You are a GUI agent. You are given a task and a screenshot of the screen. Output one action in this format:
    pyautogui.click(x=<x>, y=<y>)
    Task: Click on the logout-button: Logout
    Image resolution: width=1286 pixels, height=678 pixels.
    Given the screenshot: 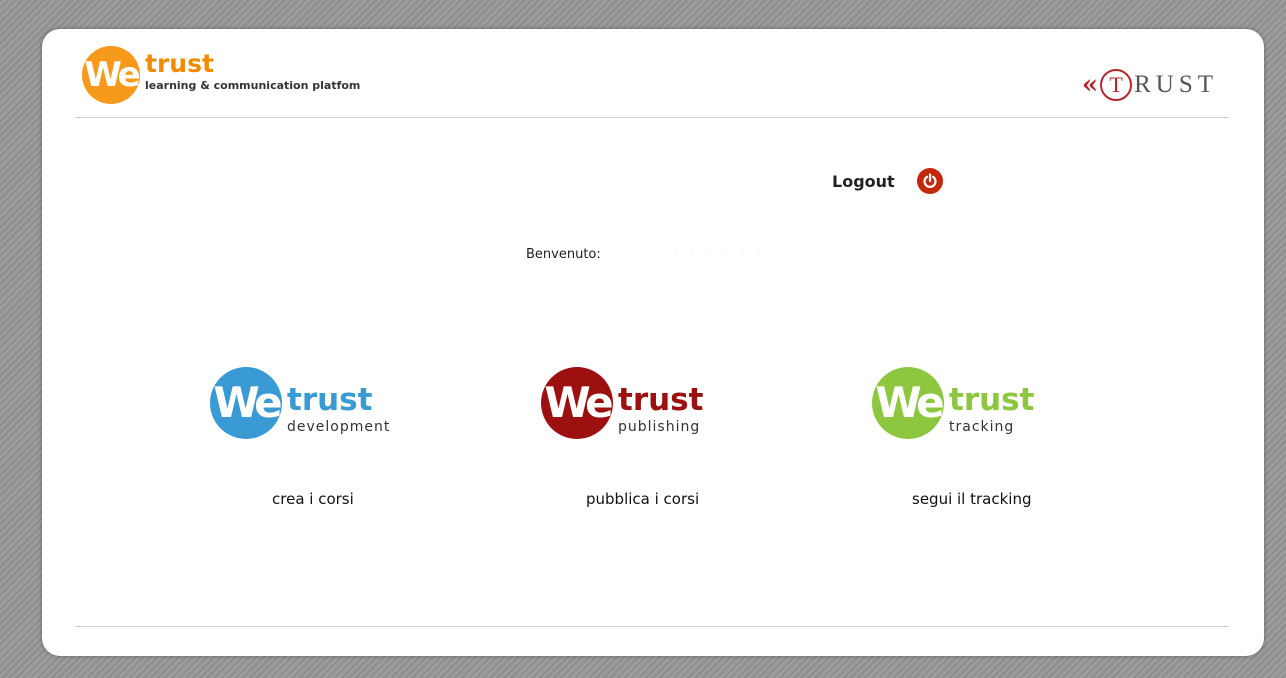 What is the action you would take?
    pyautogui.click(x=887, y=181)
    